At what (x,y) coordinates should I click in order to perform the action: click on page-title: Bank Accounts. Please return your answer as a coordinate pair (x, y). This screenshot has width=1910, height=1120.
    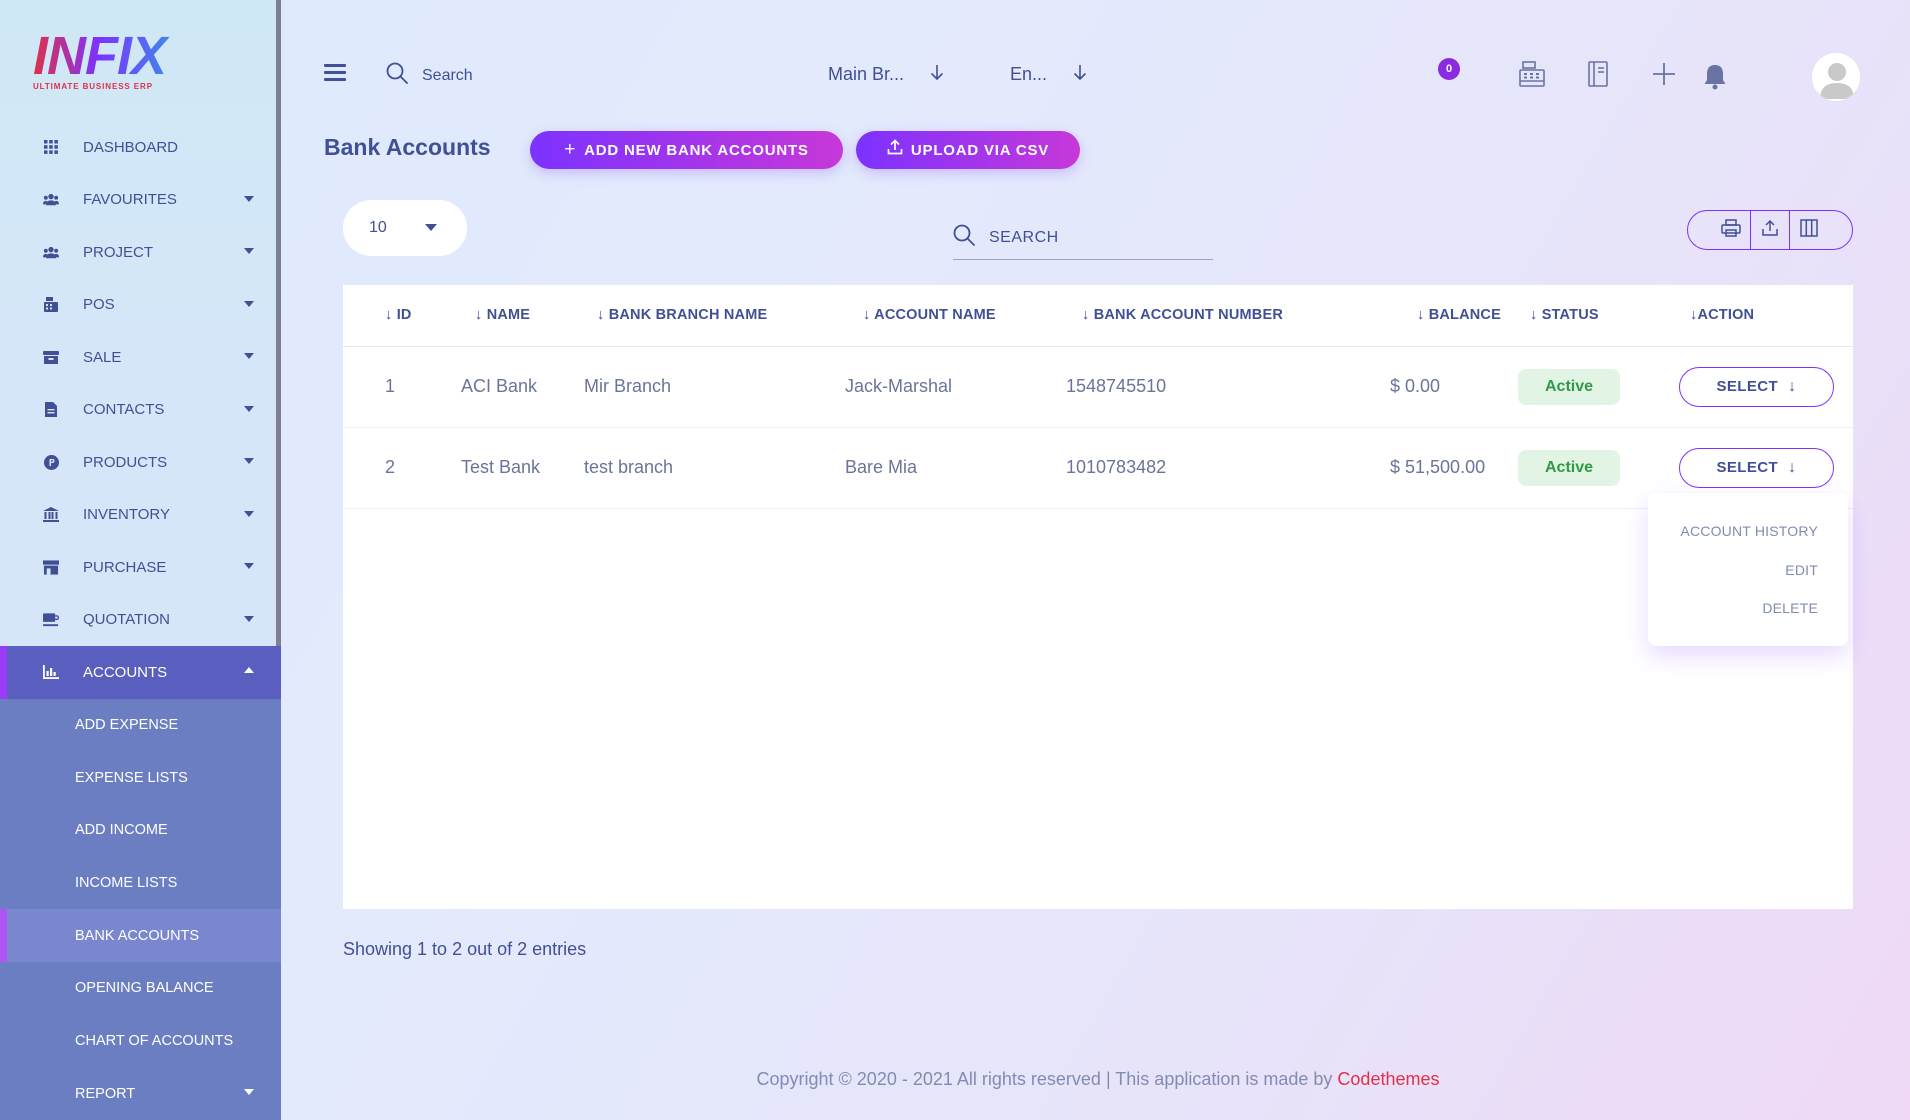
    Looking at the image, I should click on (407, 147).